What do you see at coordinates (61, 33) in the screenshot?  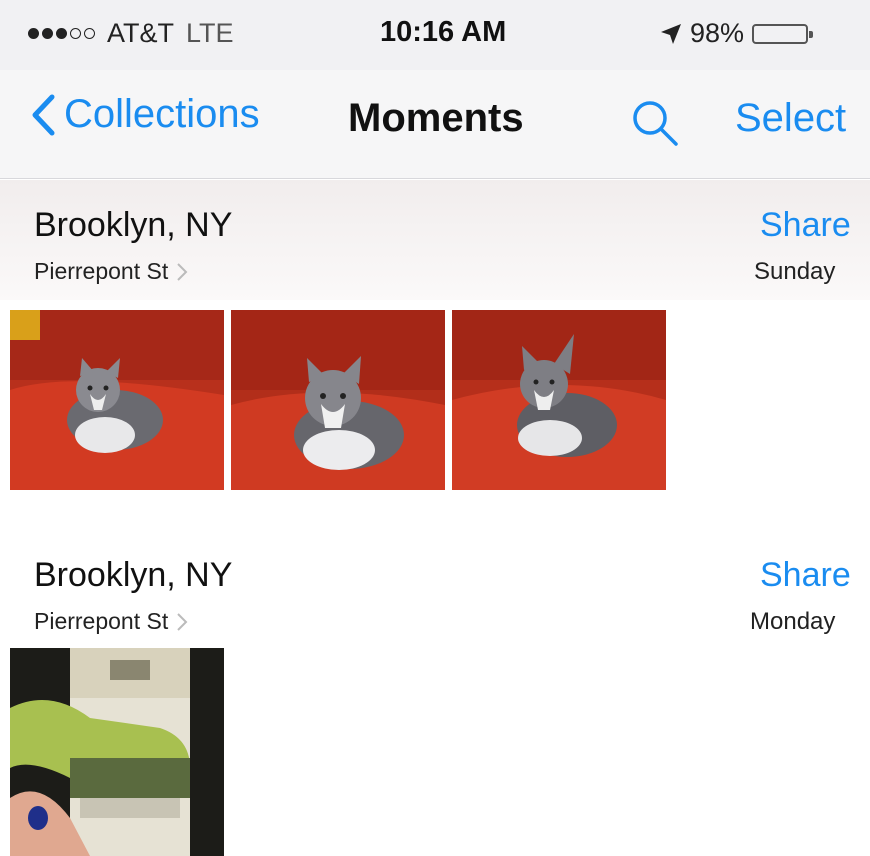 I see `signal-dots-icon` at bounding box center [61, 33].